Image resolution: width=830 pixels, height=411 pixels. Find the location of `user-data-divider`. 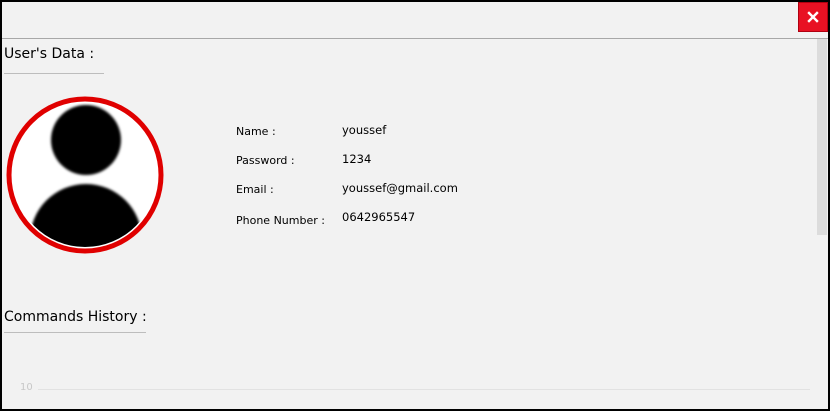

user-data-divider is located at coordinates (54, 73).